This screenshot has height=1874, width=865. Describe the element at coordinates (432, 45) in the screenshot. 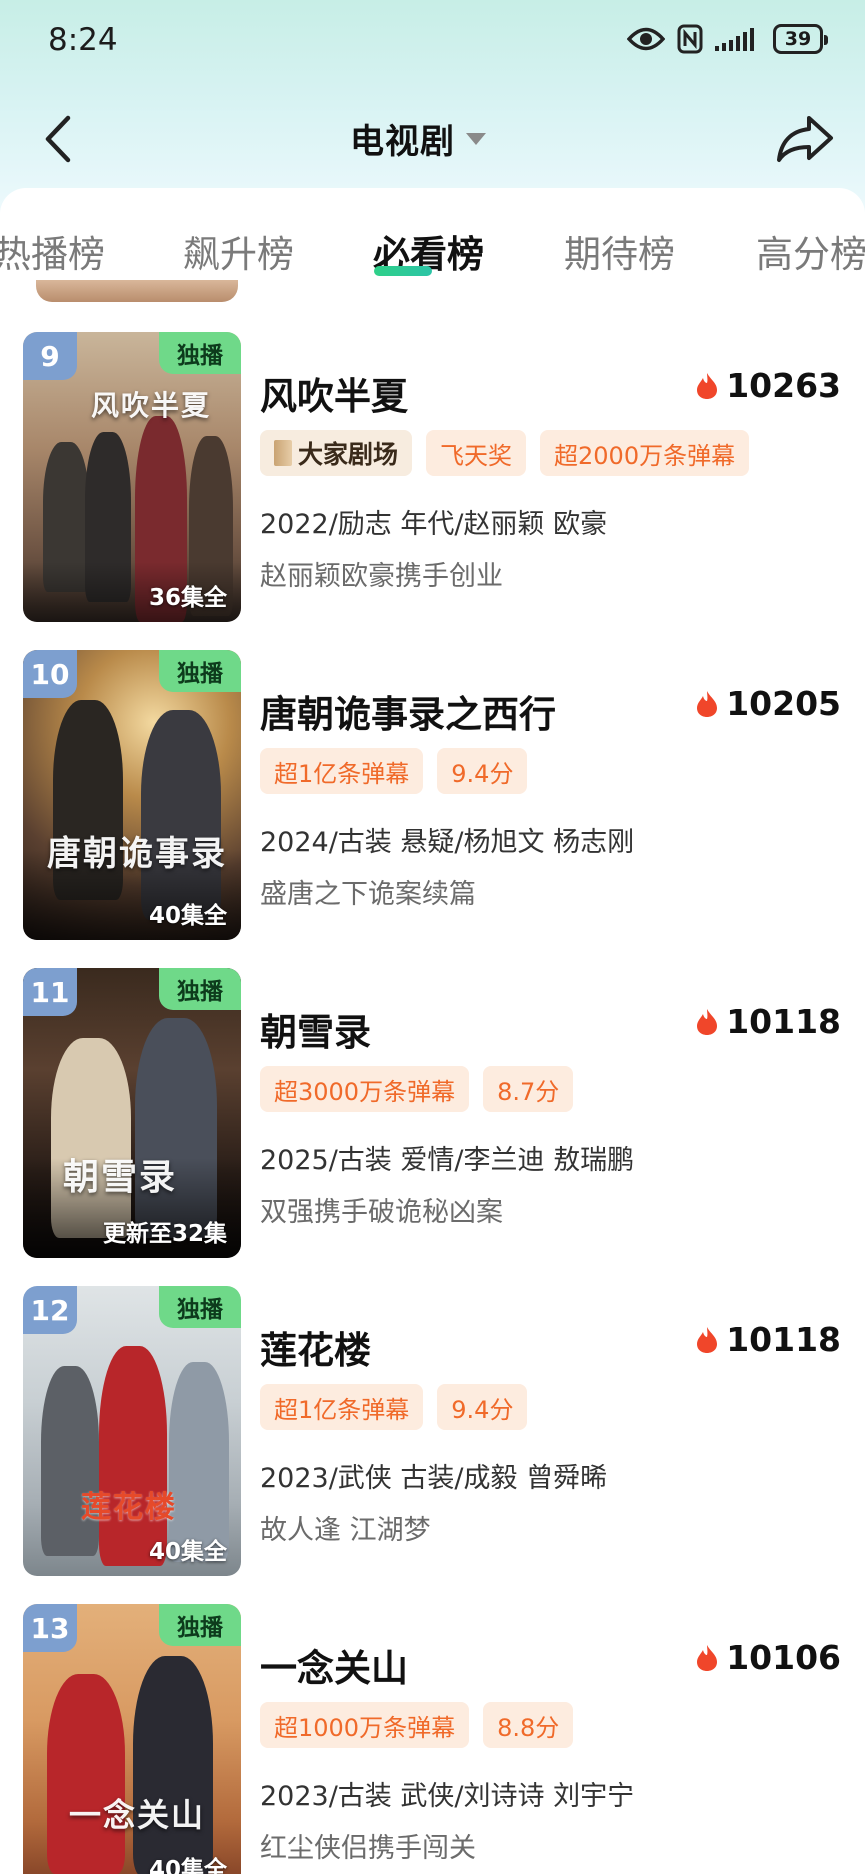

I see `status-bar: 8:24 39` at that location.